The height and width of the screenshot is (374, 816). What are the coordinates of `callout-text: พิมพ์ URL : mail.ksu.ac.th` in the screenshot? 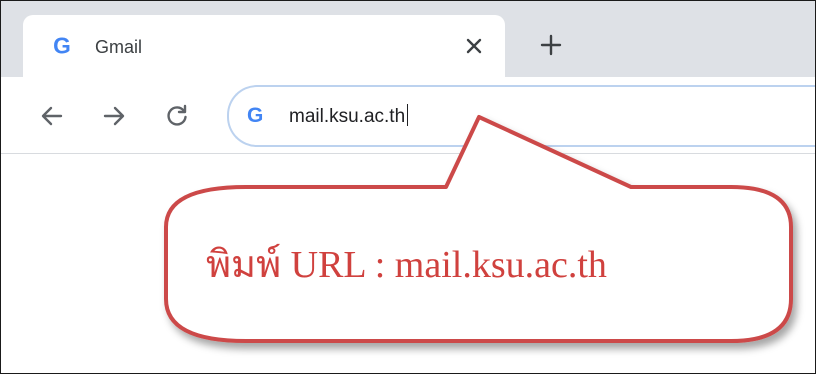 It's located at (406, 265).